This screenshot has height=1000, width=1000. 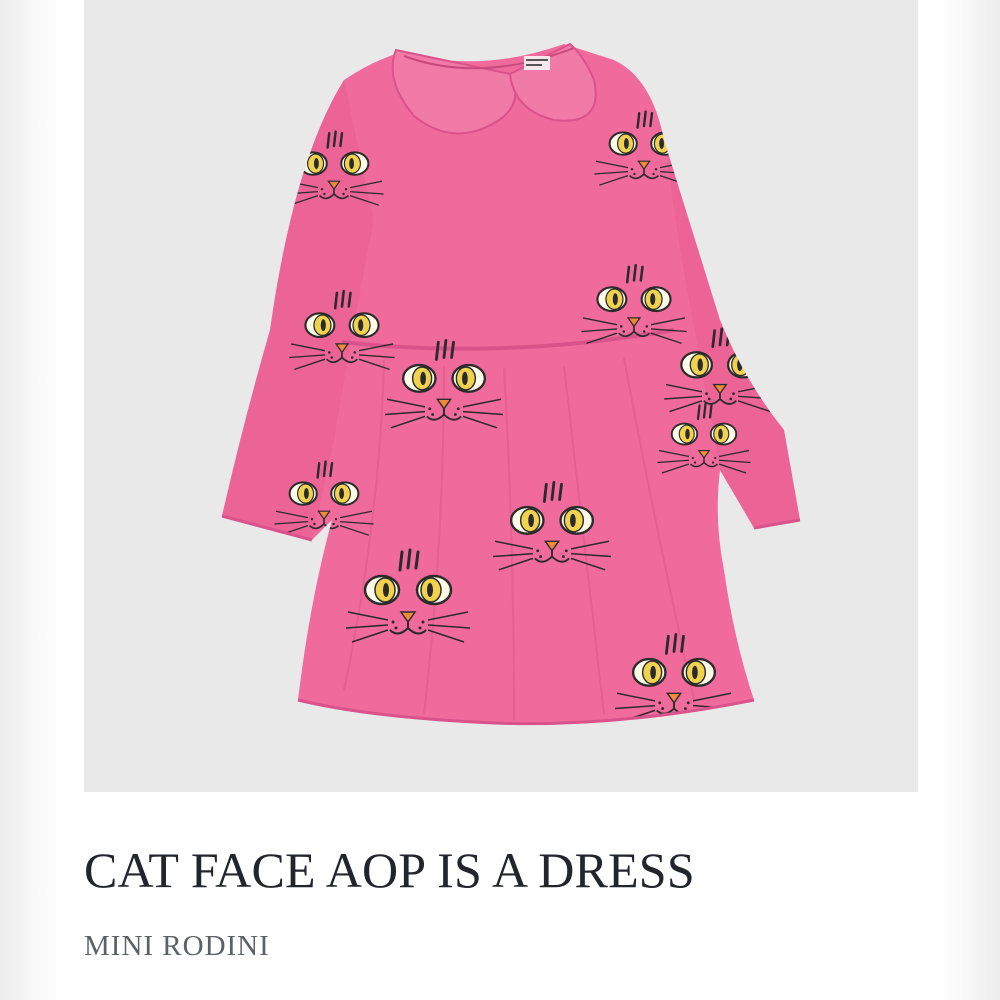 What do you see at coordinates (177, 946) in the screenshot?
I see `product-brand: MINI RODINI` at bounding box center [177, 946].